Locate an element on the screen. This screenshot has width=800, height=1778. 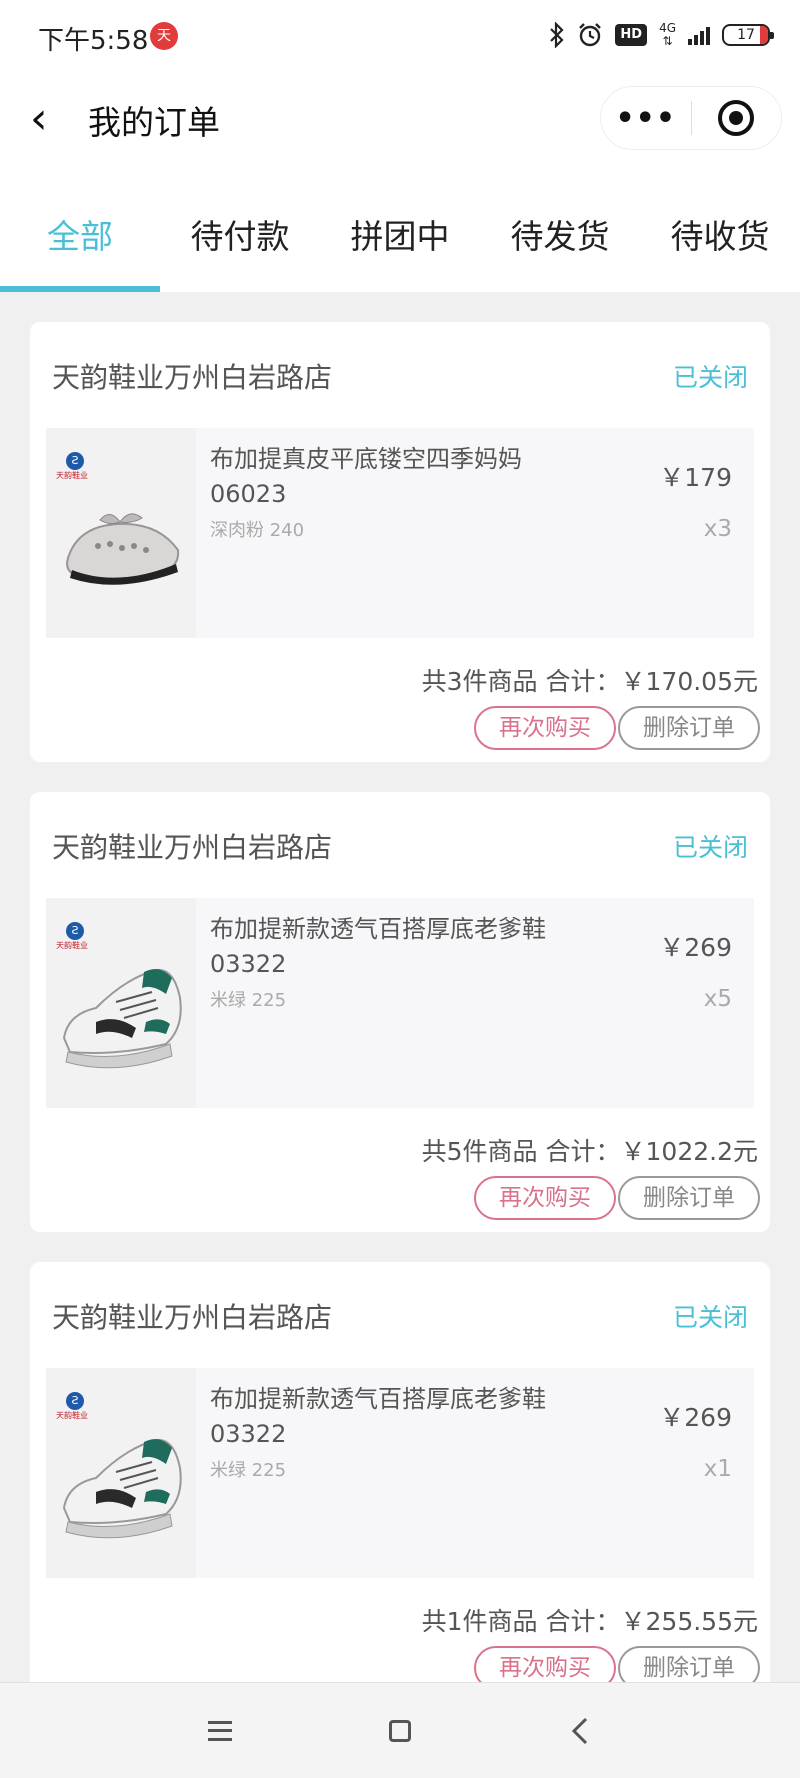
nav-back-icon is located at coordinates (579, 1730).